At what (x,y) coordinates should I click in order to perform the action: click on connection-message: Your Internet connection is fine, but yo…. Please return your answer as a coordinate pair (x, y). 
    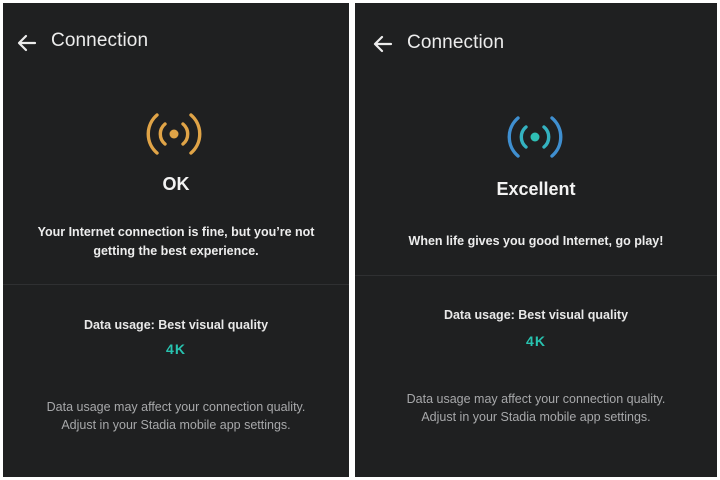
    Looking at the image, I should click on (176, 242).